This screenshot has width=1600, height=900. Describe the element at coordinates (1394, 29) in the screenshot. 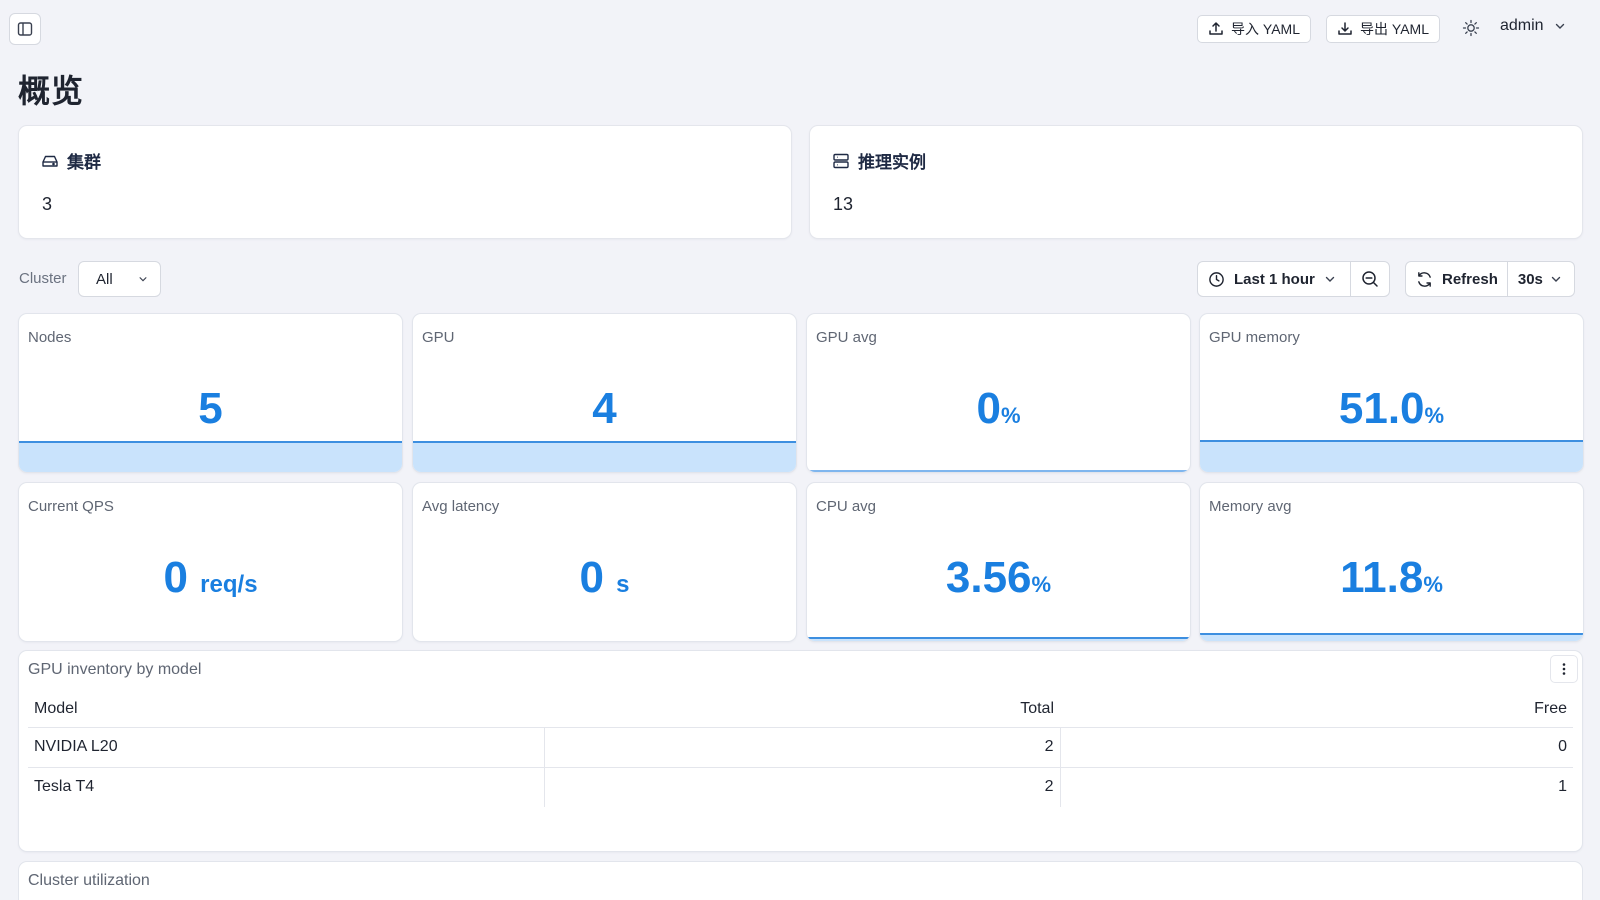

I see `export-yaml-label: 导出 YAML` at that location.